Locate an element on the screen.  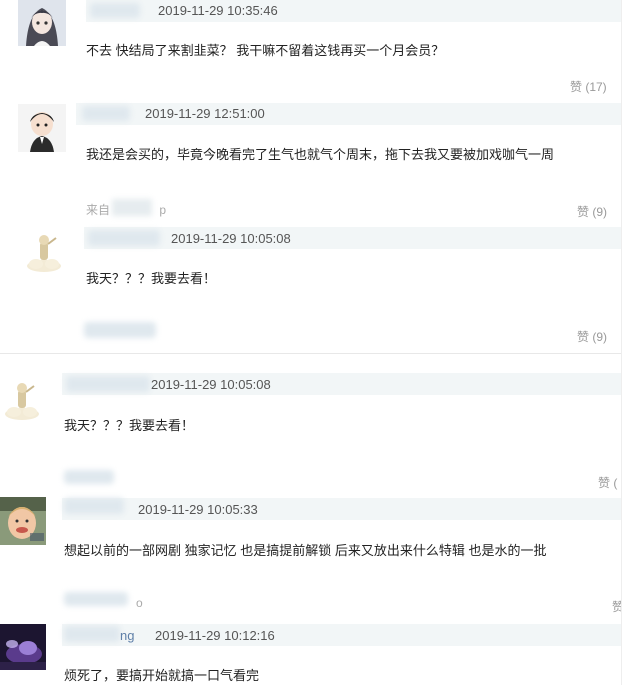
comment-2-text: 我还是会买的，毕竟今晚看完了生气也就气个周末，拖下去我又要被加戏咖气一周 is located at coordinates (320, 154).